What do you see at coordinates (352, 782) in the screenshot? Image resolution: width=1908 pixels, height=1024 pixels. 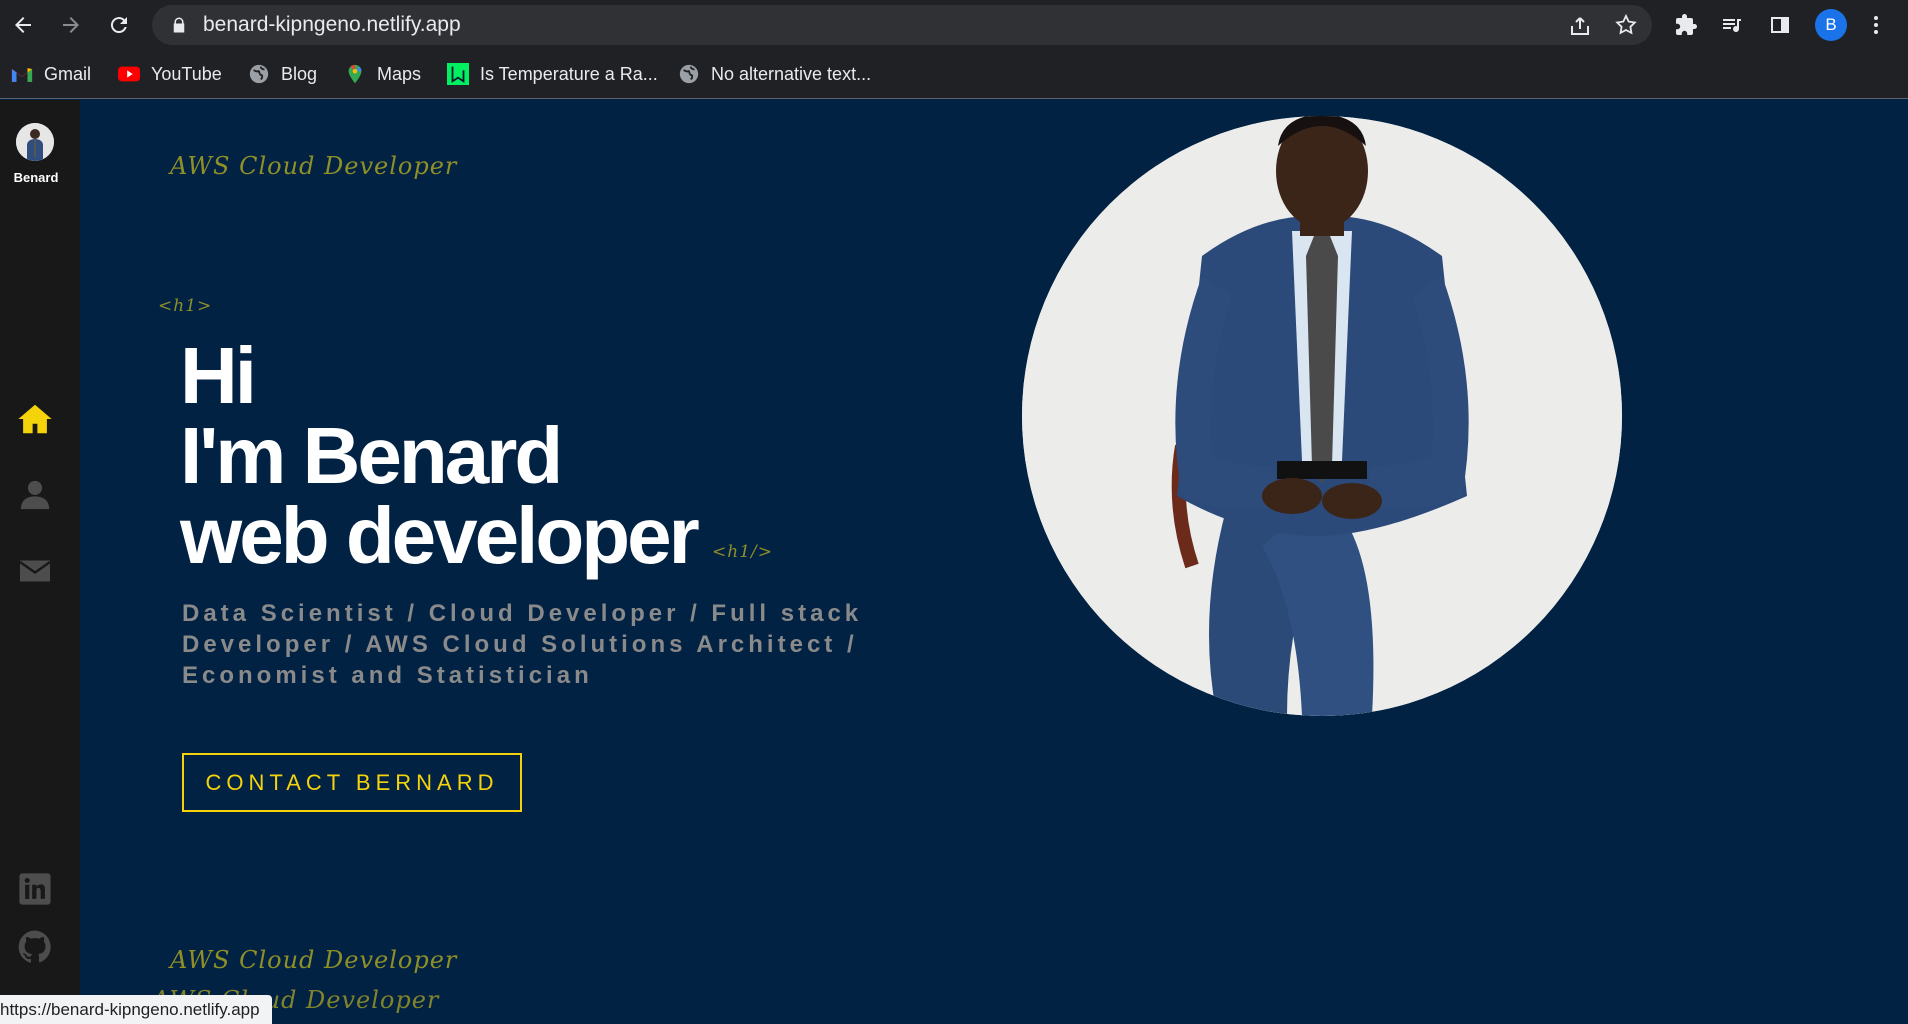 I see `contact-button: CONTACT BERNARD` at bounding box center [352, 782].